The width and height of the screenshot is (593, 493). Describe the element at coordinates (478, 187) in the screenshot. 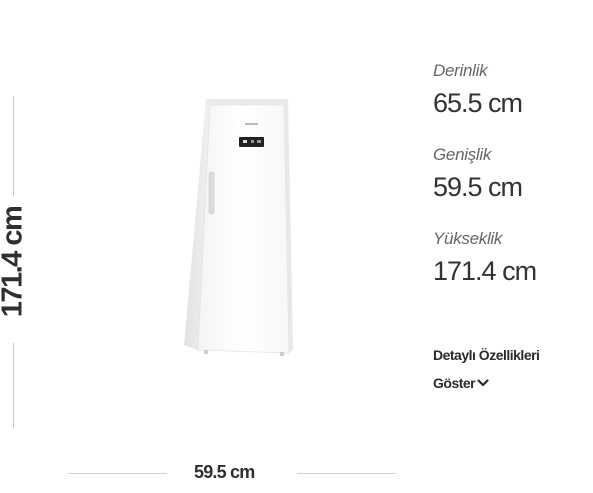

I see `spec-value-width: 59.5 cm` at that location.